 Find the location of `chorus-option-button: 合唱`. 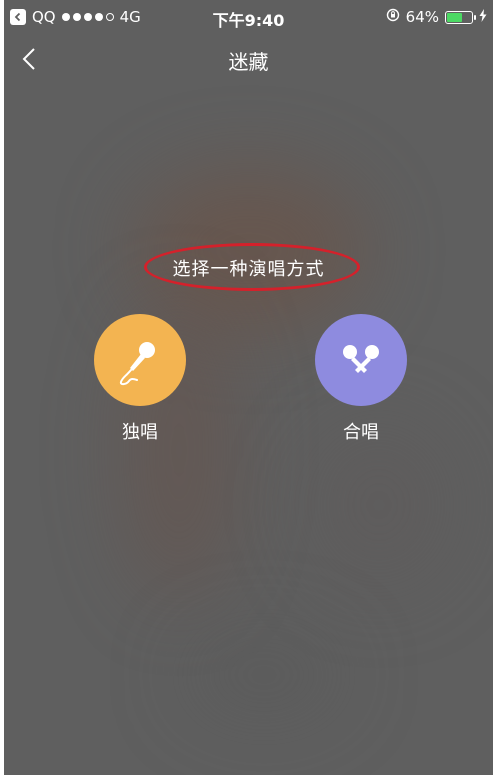

chorus-option-button: 合唱 is located at coordinates (361, 379).